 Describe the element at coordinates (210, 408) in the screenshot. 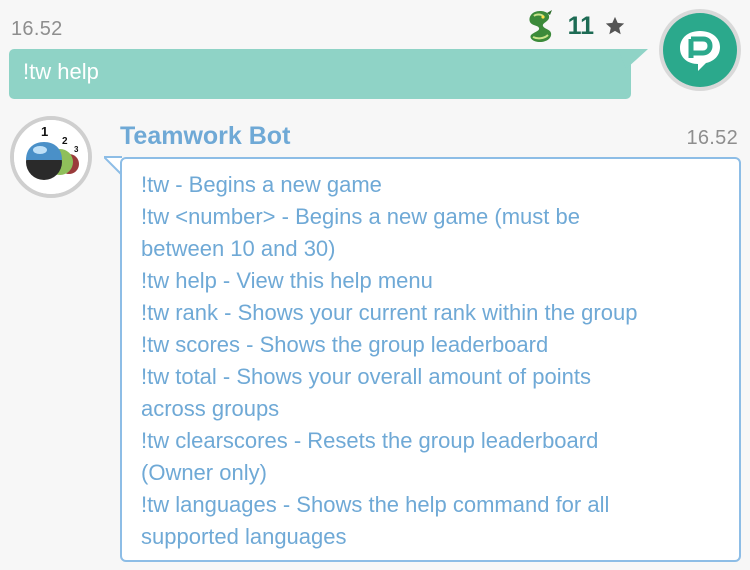

I see `help-line: across groups` at that location.